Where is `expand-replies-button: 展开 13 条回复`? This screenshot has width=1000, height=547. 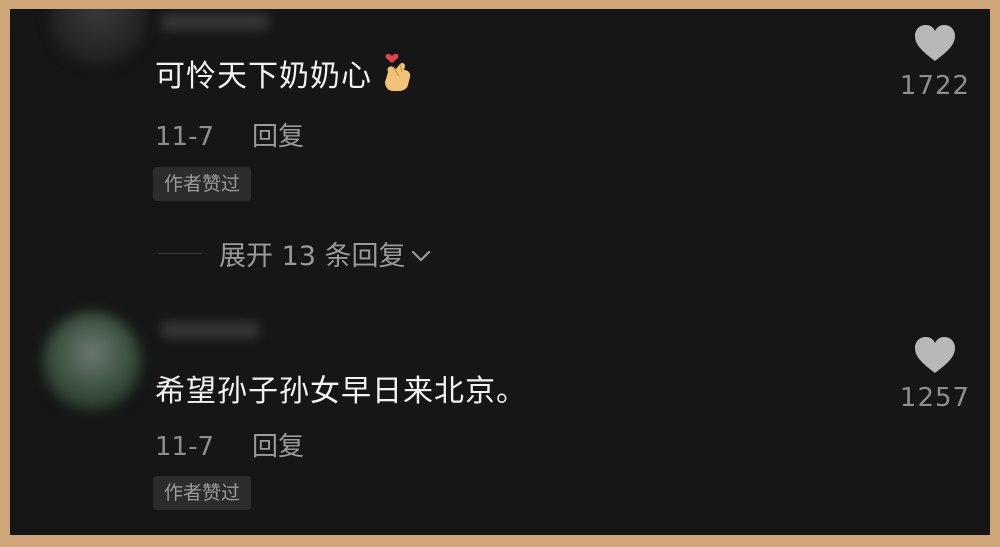
expand-replies-button: 展开 13 条回复 is located at coordinates (325, 253).